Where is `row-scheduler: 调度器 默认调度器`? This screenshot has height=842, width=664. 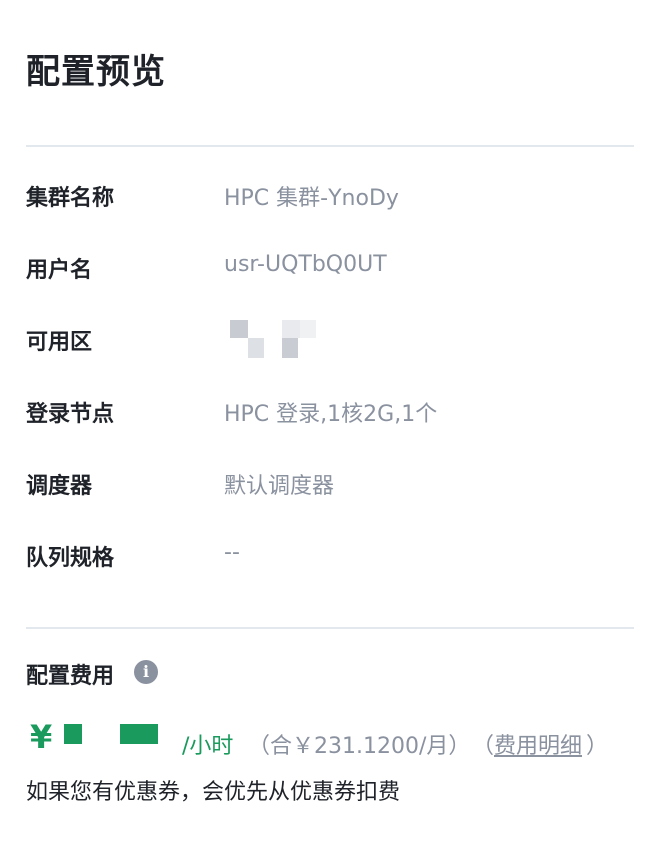
row-scheduler: 调度器 默认调度器 is located at coordinates (330, 480).